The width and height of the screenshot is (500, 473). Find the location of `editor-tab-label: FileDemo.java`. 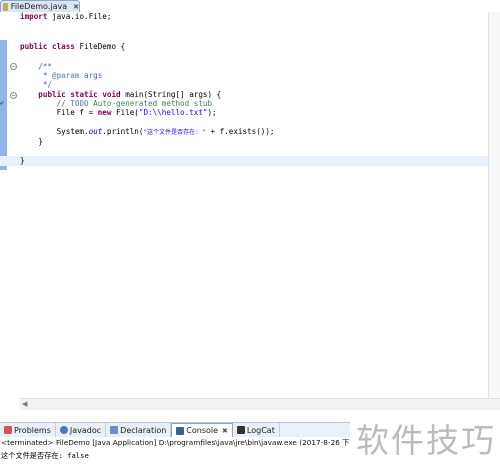

editor-tab-label: FileDemo.java is located at coordinates (39, 6).